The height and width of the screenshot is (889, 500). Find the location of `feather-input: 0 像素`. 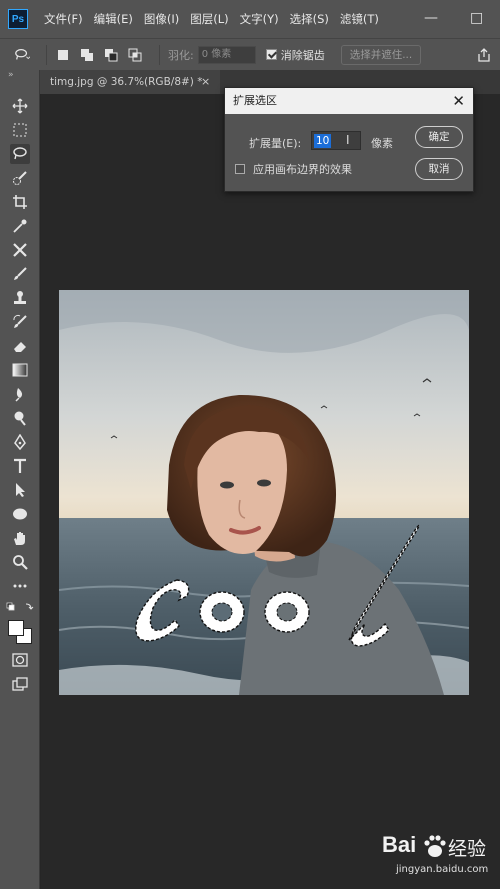

feather-input: 0 像素 is located at coordinates (226, 54).